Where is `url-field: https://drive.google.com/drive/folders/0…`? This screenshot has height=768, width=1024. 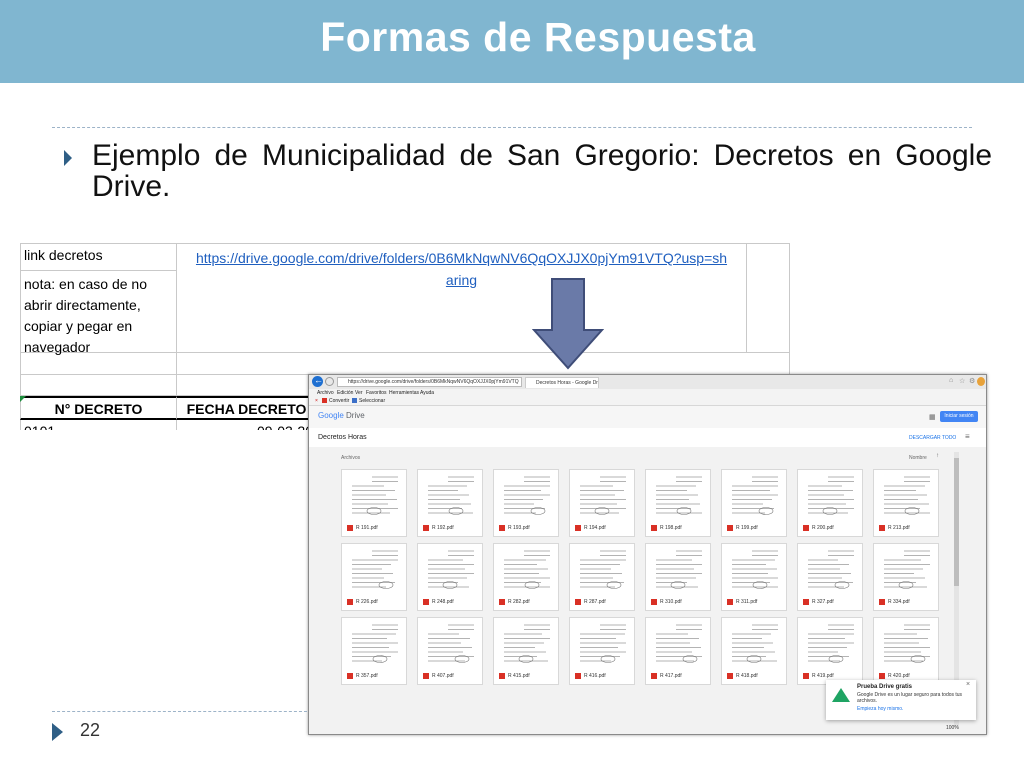
url-field: https://drive.google.com/drive/folders/0… is located at coordinates (429, 382).